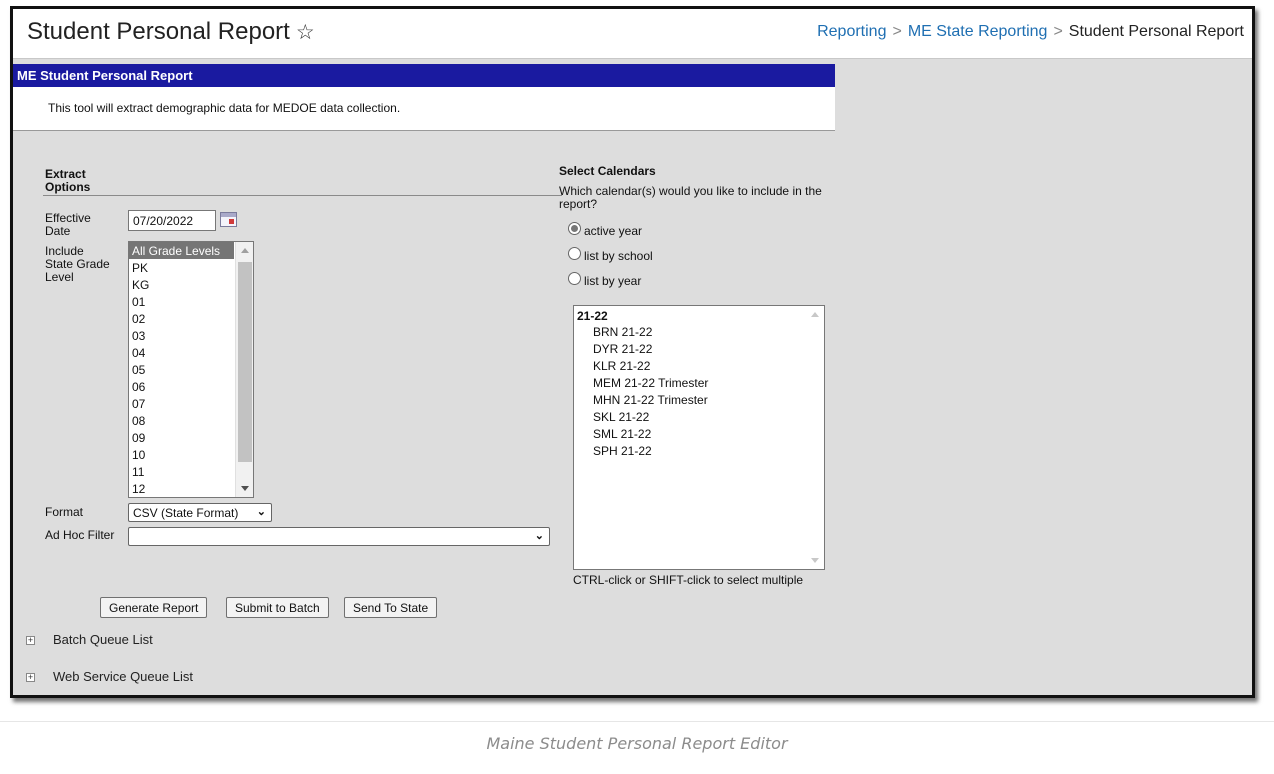 The height and width of the screenshot is (774, 1274). What do you see at coordinates (181, 335) in the screenshot?
I see `grade-option: 03` at bounding box center [181, 335].